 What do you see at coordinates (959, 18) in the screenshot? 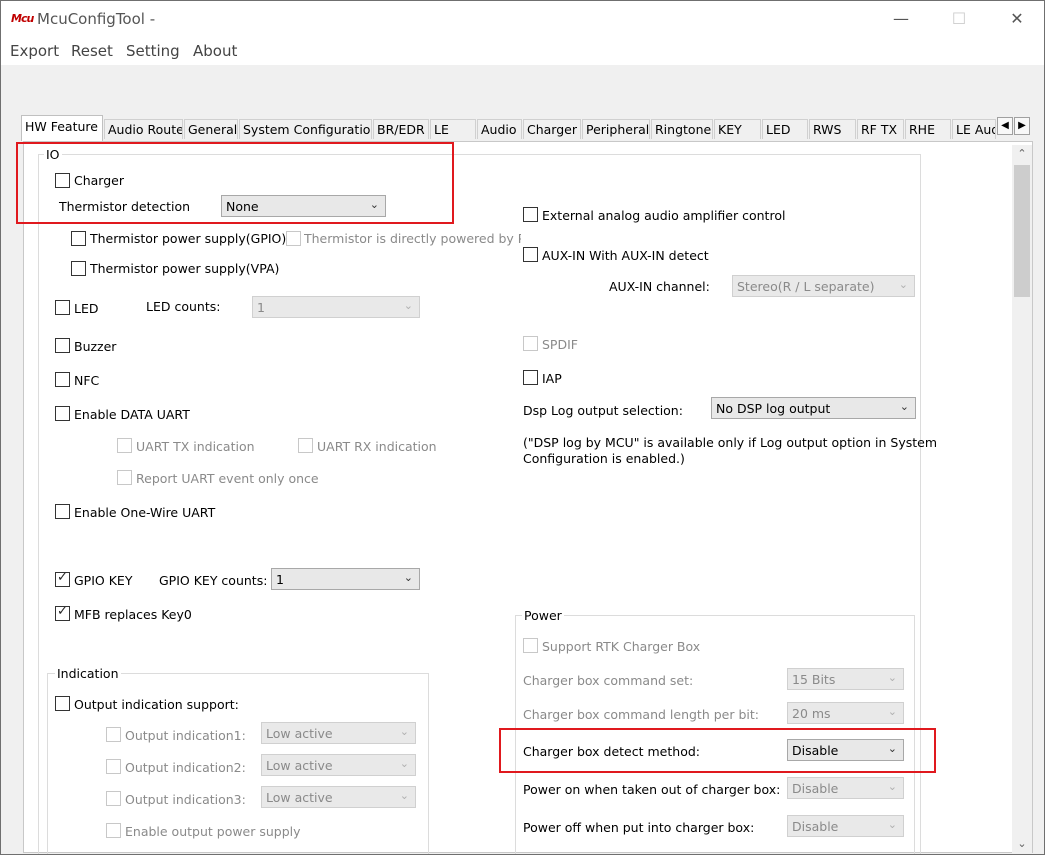
I see `maximize-button: ☐` at bounding box center [959, 18].